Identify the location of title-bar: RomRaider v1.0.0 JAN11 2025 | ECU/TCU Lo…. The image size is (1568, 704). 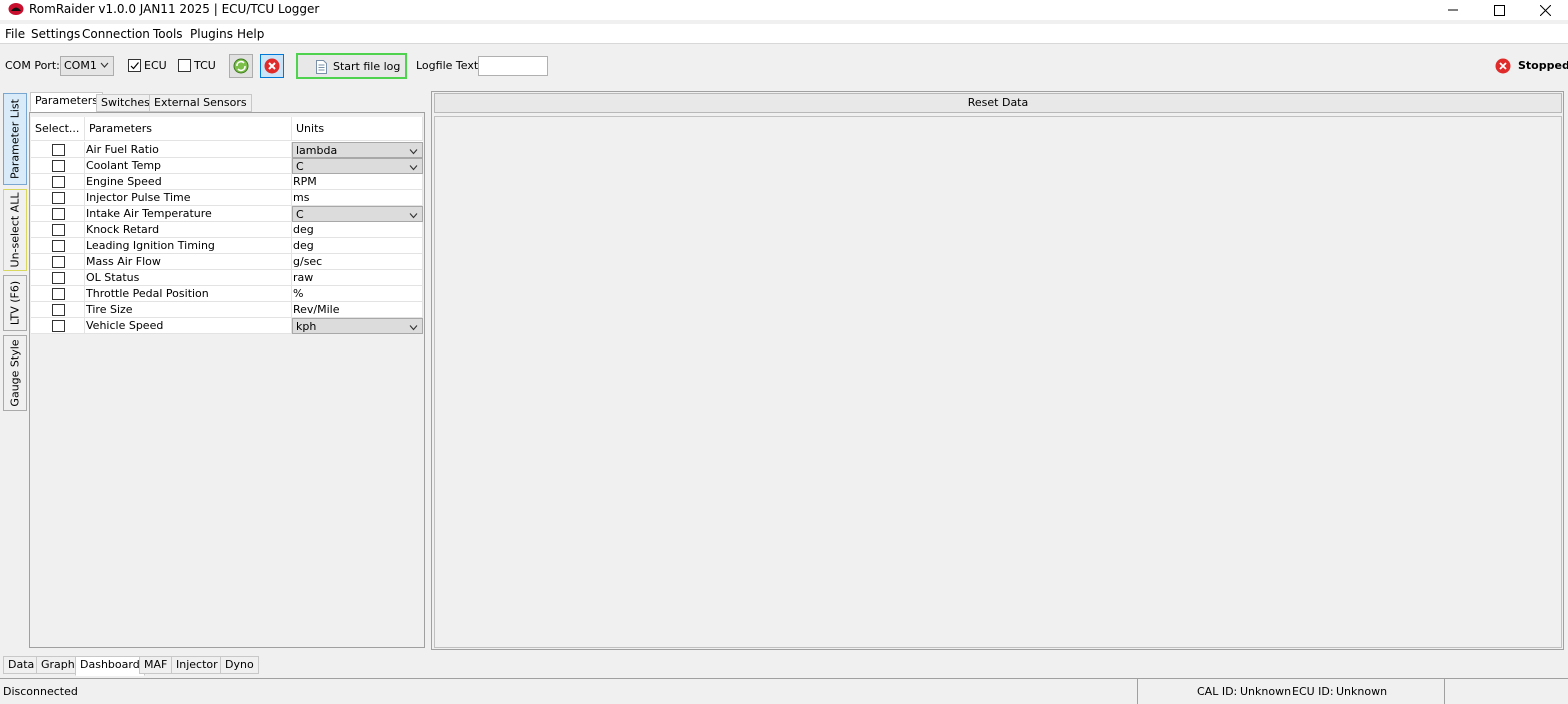
(784, 10).